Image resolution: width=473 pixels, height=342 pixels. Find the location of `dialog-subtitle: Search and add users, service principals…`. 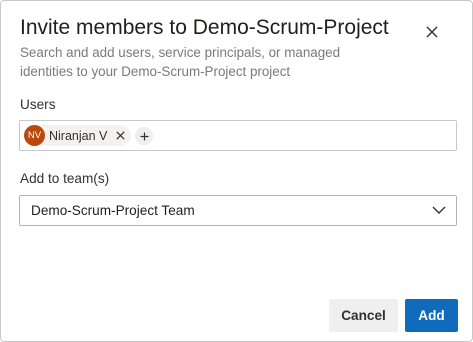

dialog-subtitle: Search and add users, service principals… is located at coordinates (180, 62).